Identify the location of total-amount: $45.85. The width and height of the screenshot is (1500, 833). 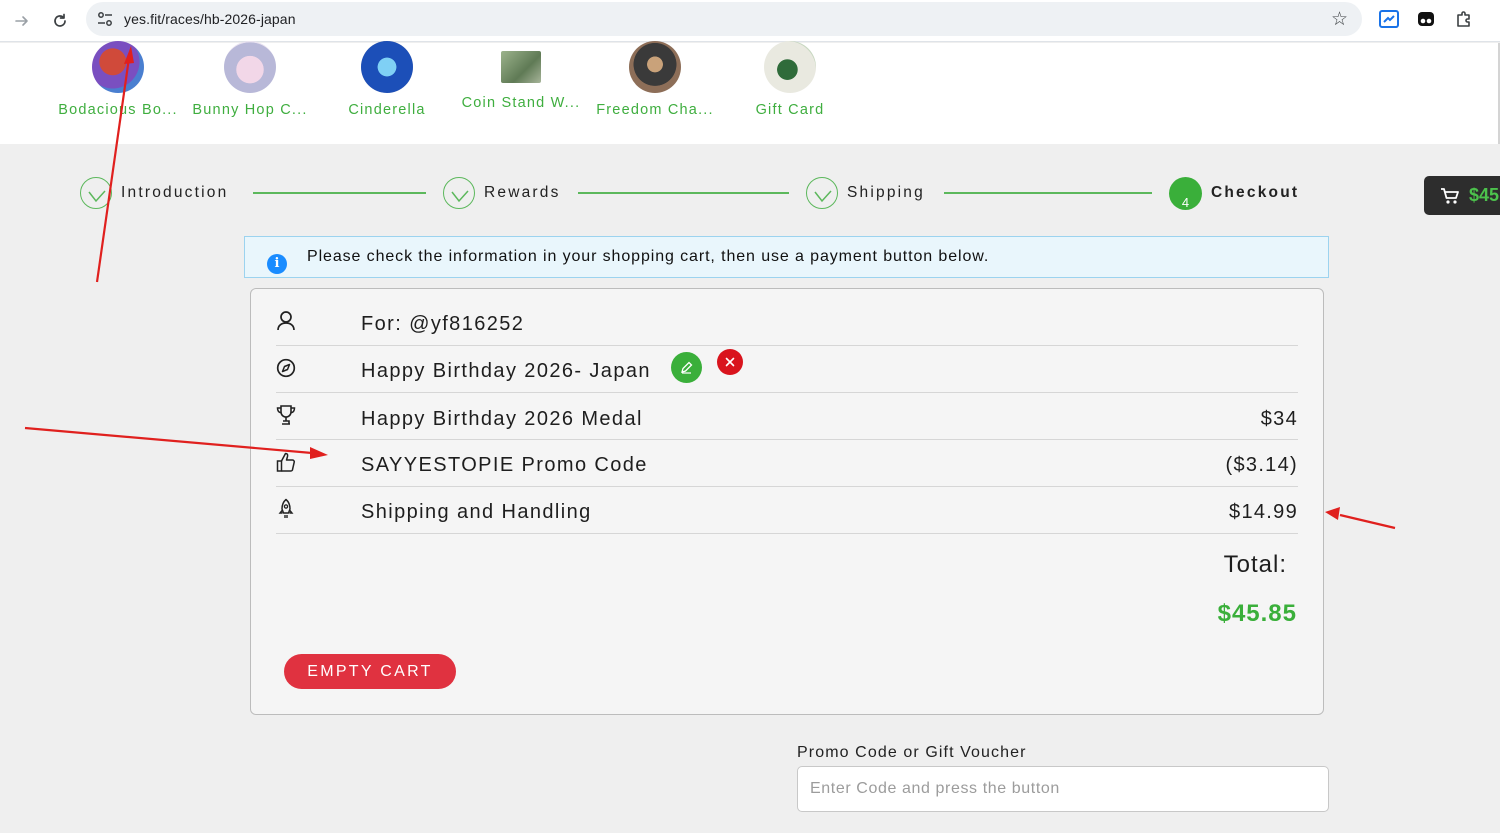
(1257, 613).